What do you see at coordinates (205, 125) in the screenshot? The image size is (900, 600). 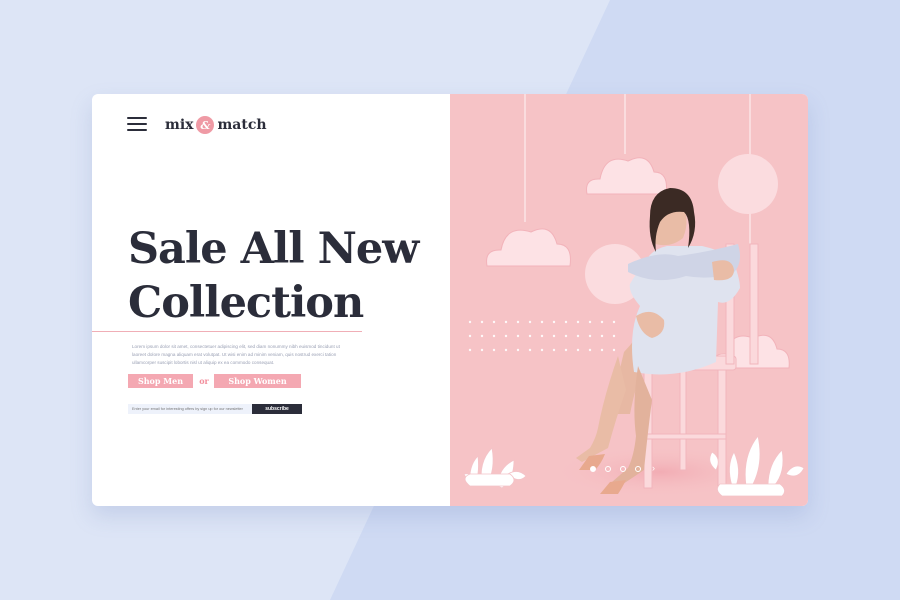 I see `logo-ampersand-badge: &` at bounding box center [205, 125].